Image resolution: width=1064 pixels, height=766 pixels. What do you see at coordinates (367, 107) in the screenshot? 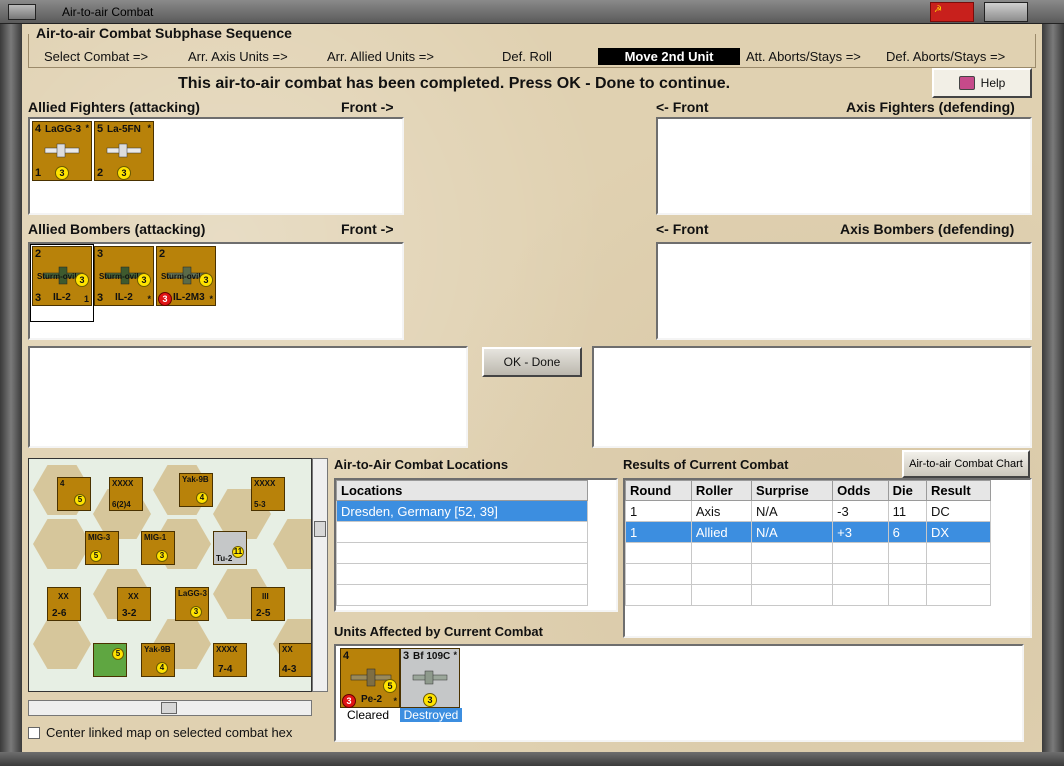
I see `allied-fighters-front-label: Front ->` at bounding box center [367, 107].